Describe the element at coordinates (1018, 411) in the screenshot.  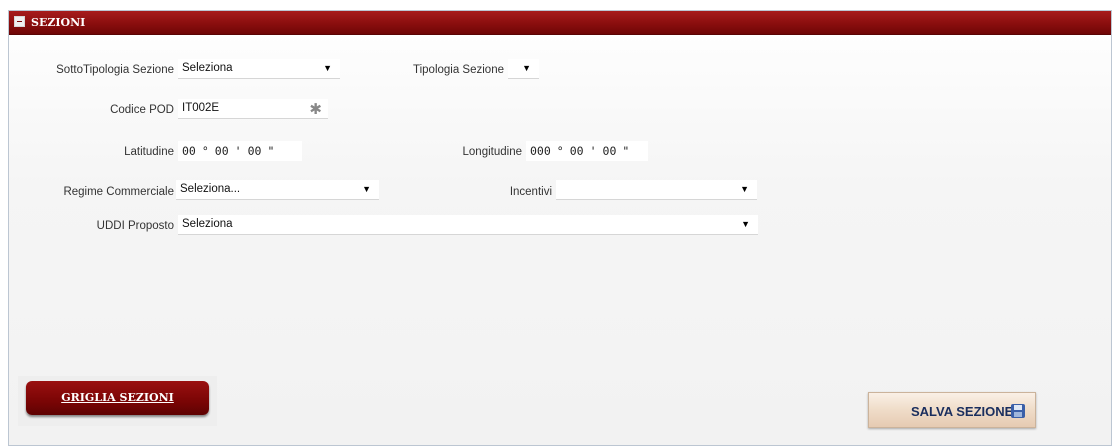
I see `floppy-disk-icon` at that location.